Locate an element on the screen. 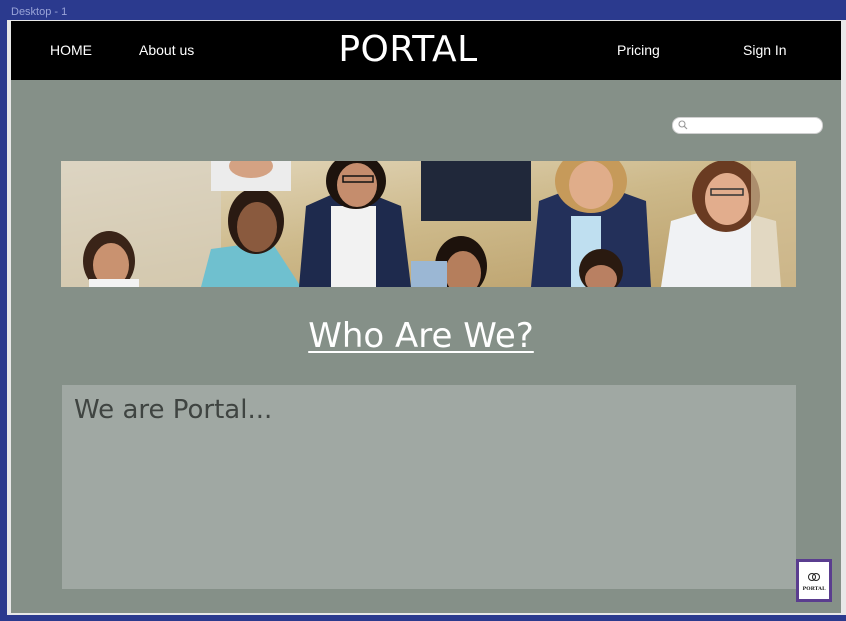 The width and height of the screenshot is (846, 621). badge-logo: PORTAL is located at coordinates (814, 580).